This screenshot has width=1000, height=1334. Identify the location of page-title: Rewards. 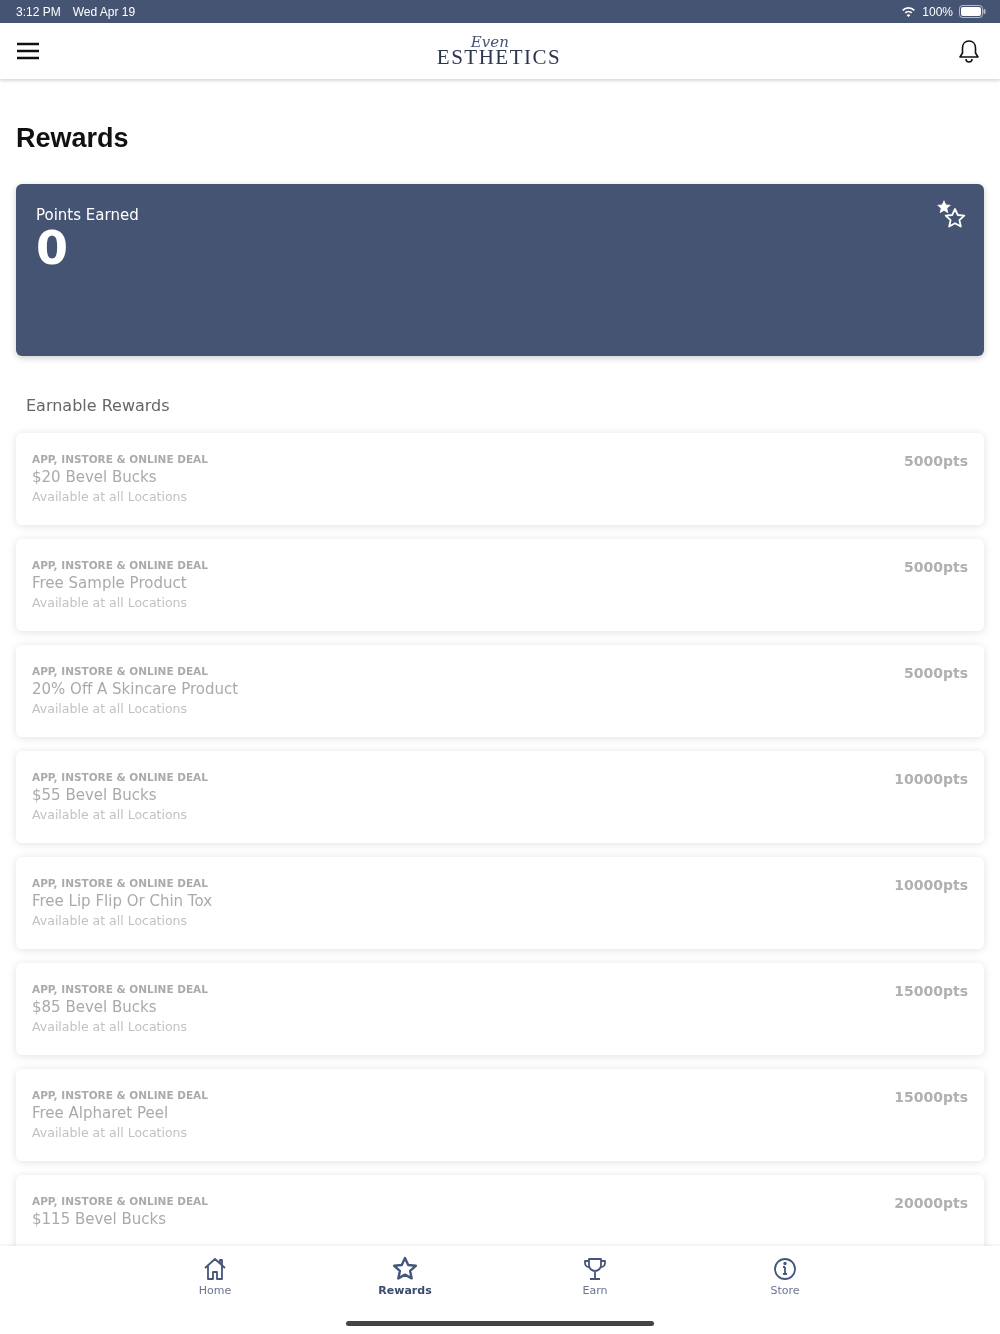
(73, 138).